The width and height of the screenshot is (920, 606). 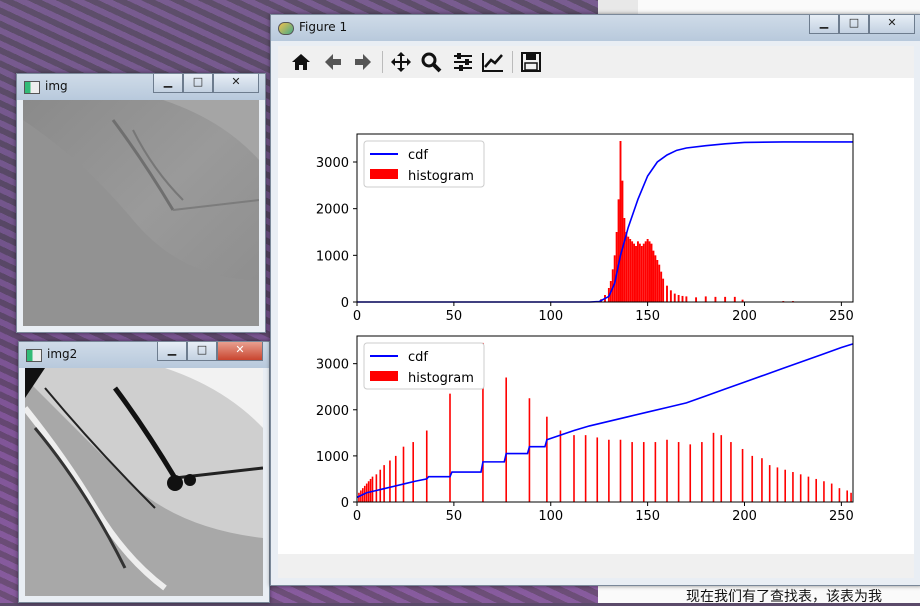 I want to click on zoom-icon, so click(x=431, y=62).